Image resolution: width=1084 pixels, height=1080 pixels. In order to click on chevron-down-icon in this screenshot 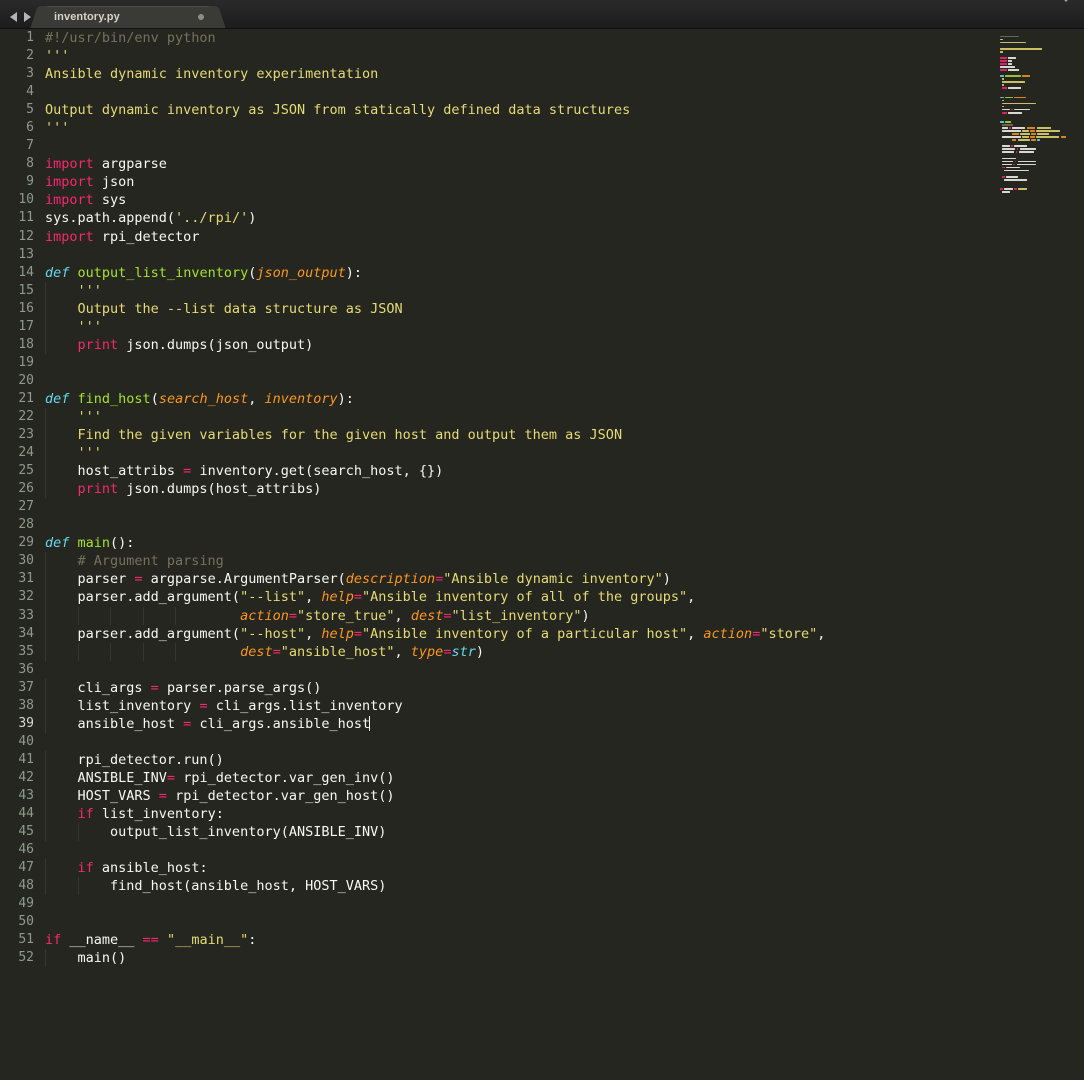, I will do `click(1066, 10)`.